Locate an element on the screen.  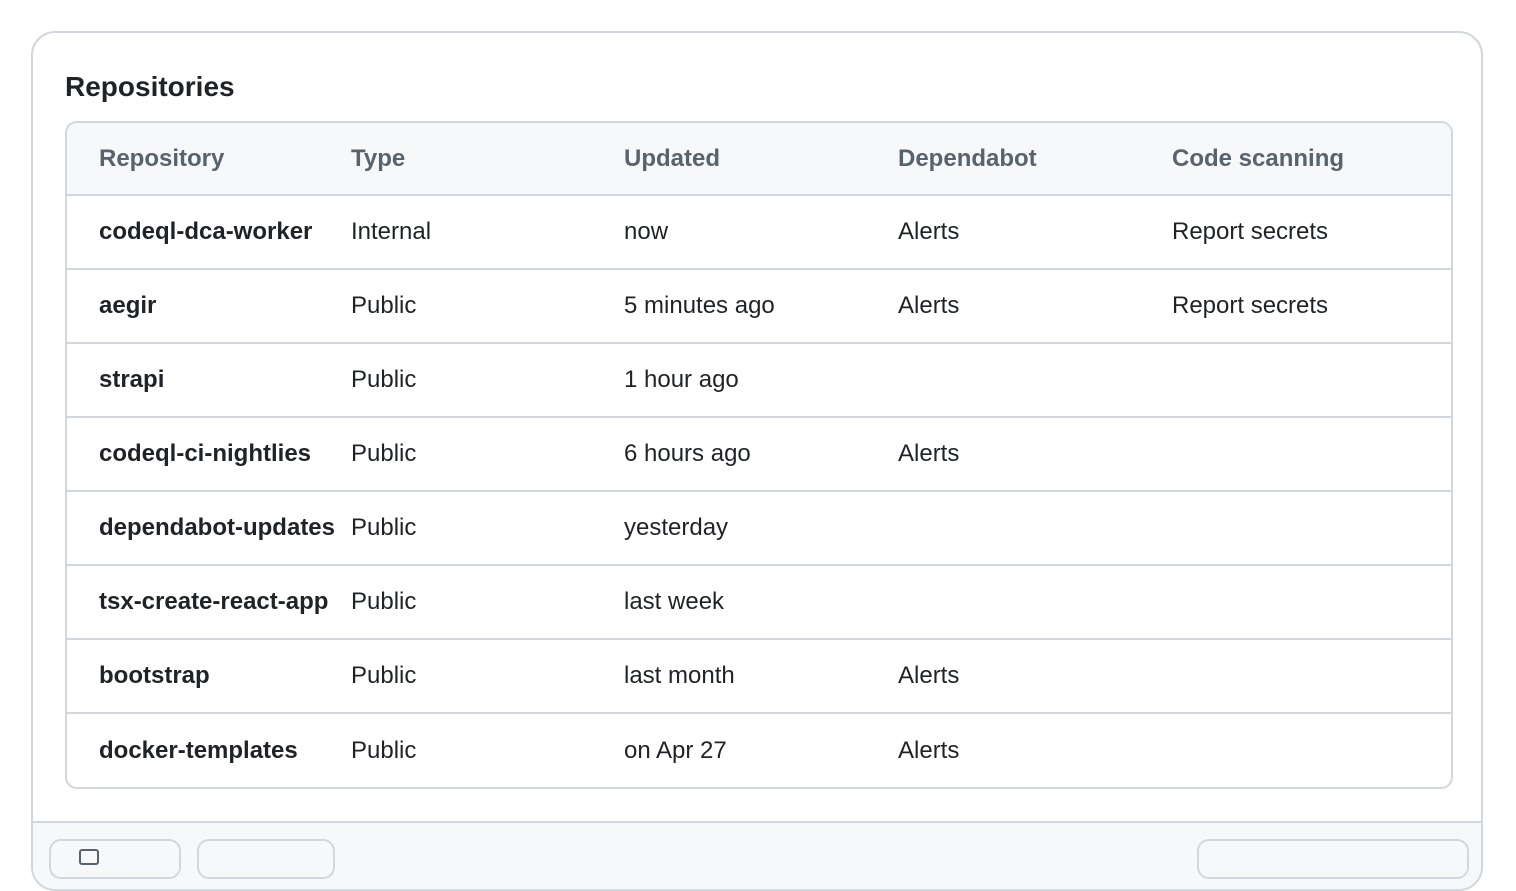
repository-name: codeql-ci-nightlies is located at coordinates (209, 453).